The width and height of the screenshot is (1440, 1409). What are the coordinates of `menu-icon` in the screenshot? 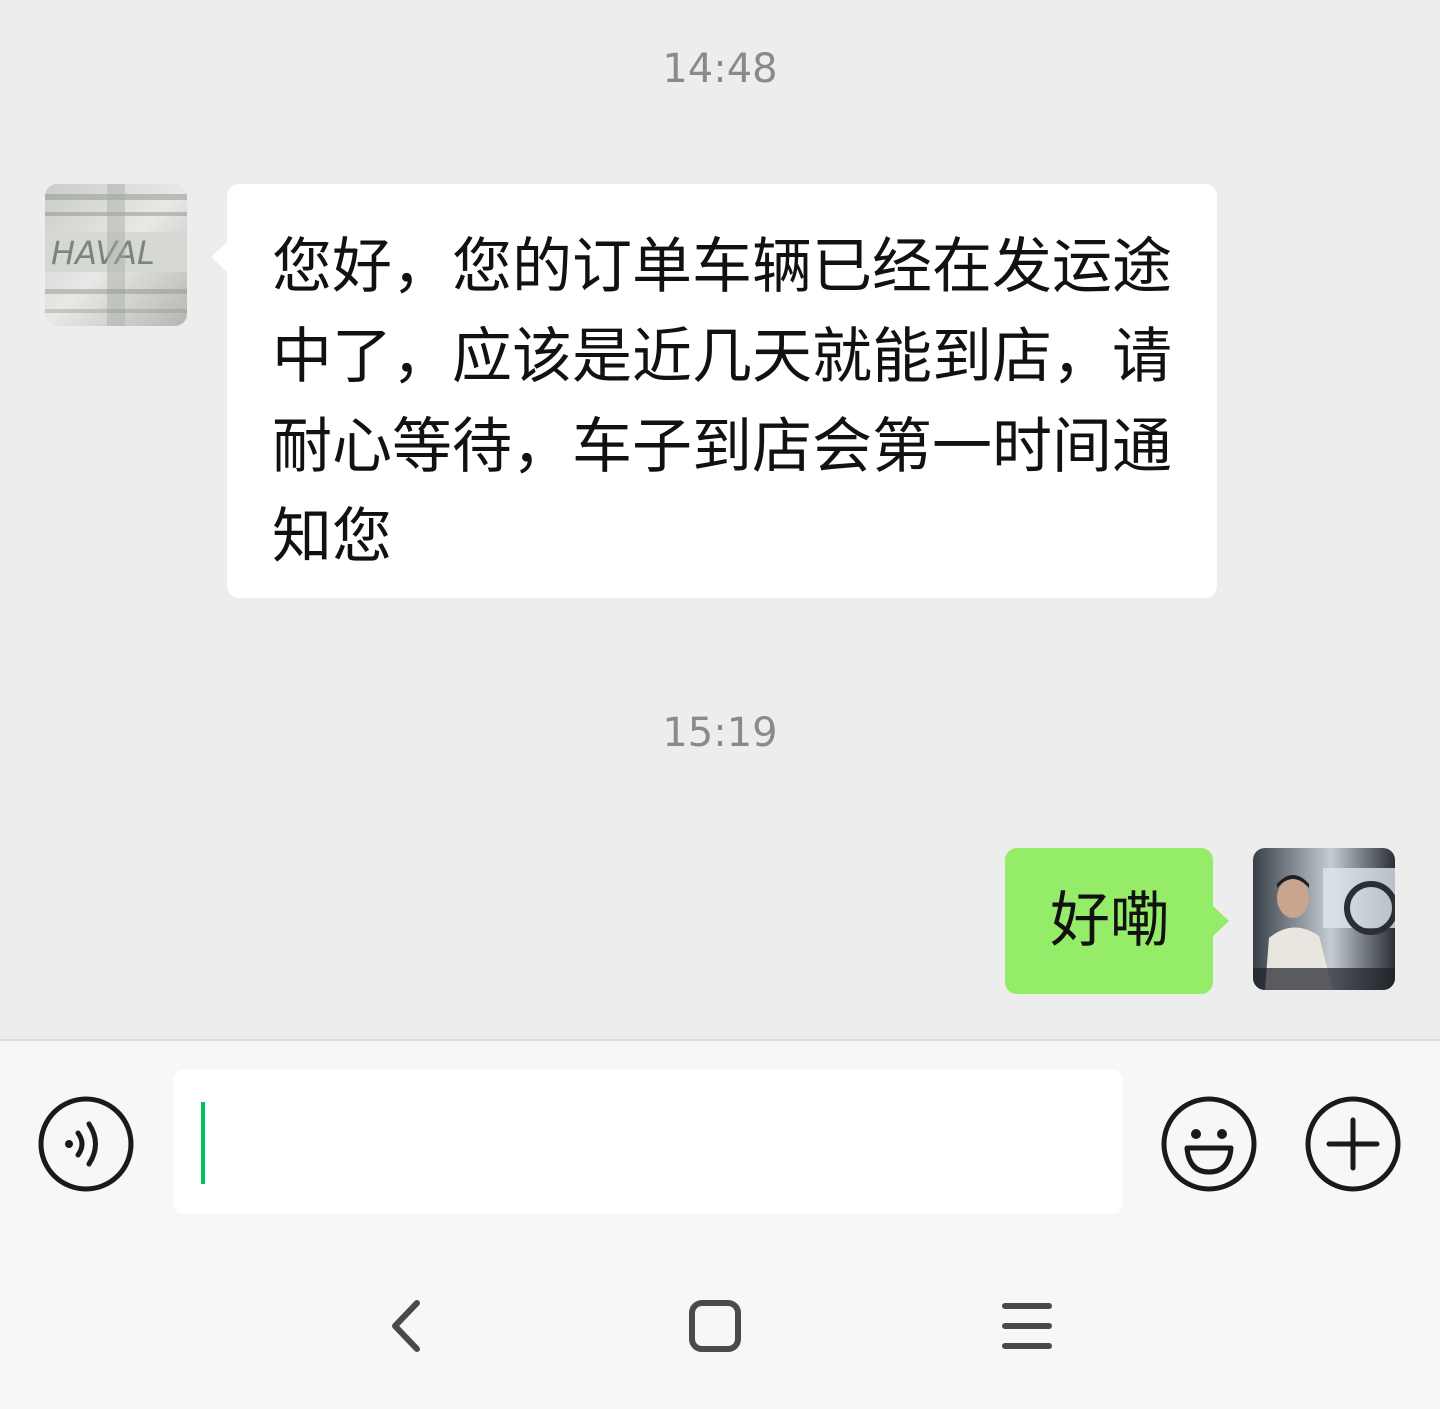 It's located at (1027, 1326).